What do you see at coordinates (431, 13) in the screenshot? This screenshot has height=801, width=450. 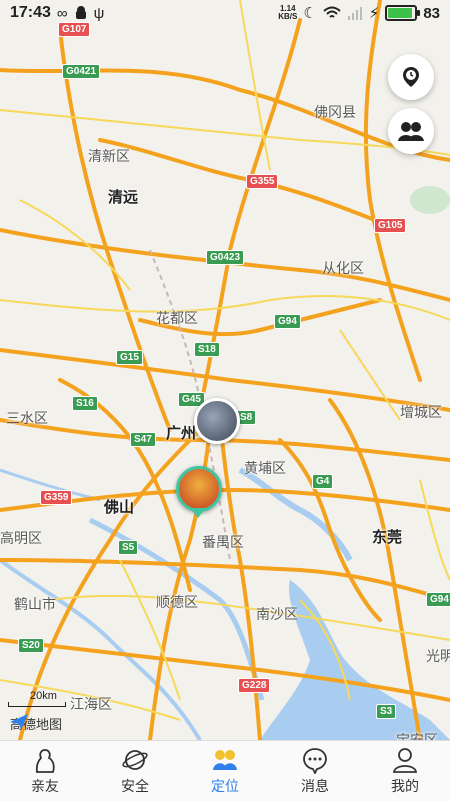 I see `battery-percent: 83` at bounding box center [431, 13].